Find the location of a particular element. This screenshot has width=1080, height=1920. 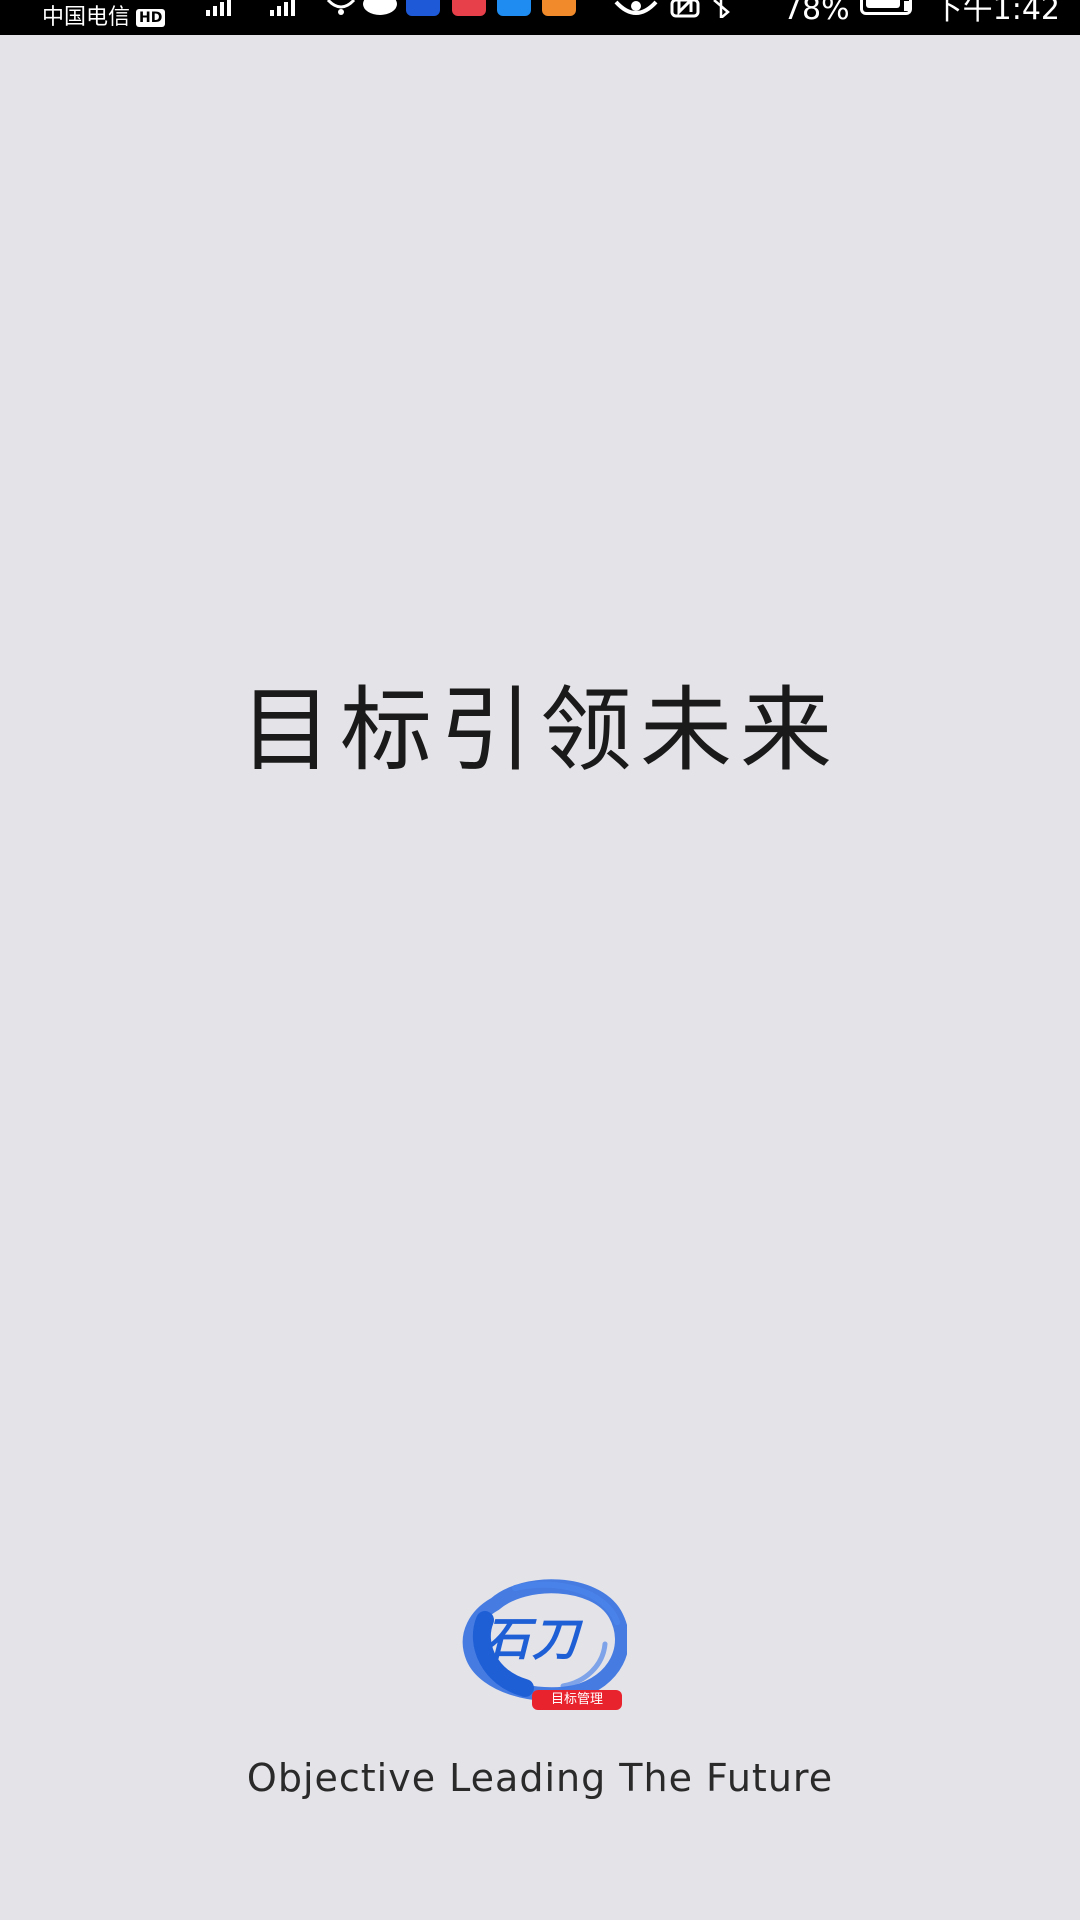

battery-icon is located at coordinates (888, 14).